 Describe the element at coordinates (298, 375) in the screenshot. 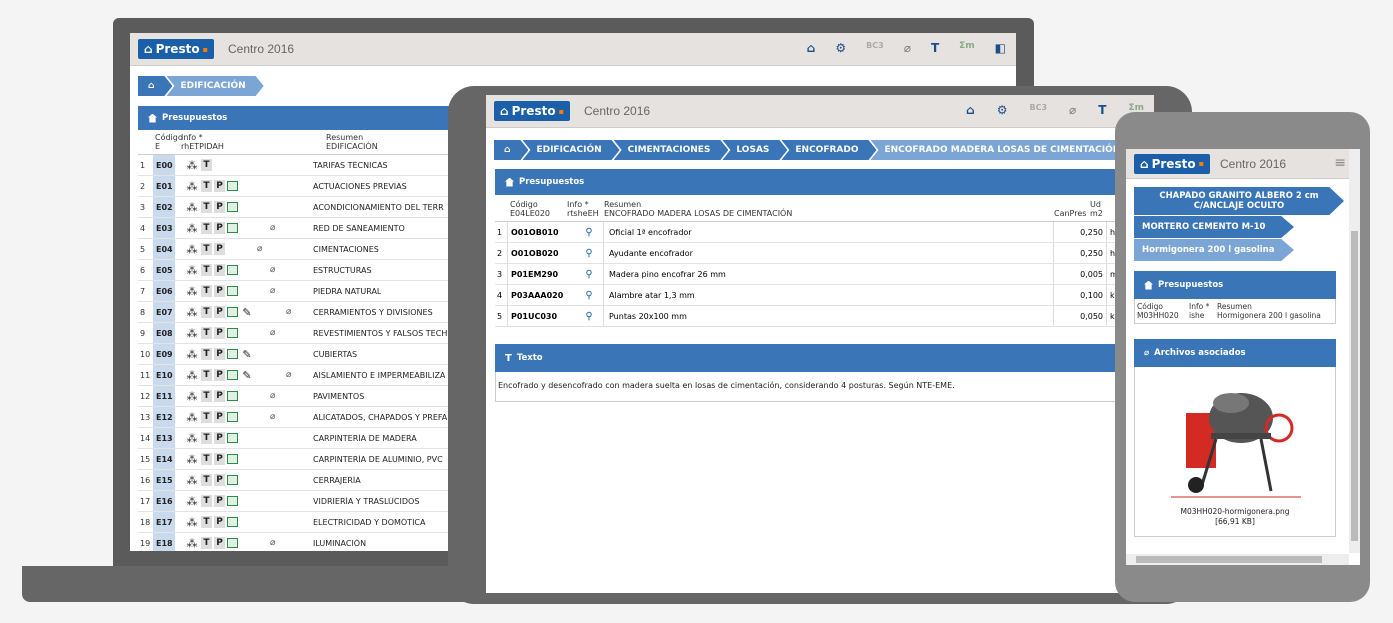

I see `table-row: 11 E10 ⁂ T P ✎ ⌀ AISLAMIENTO E IMPERMEABILIZA` at that location.